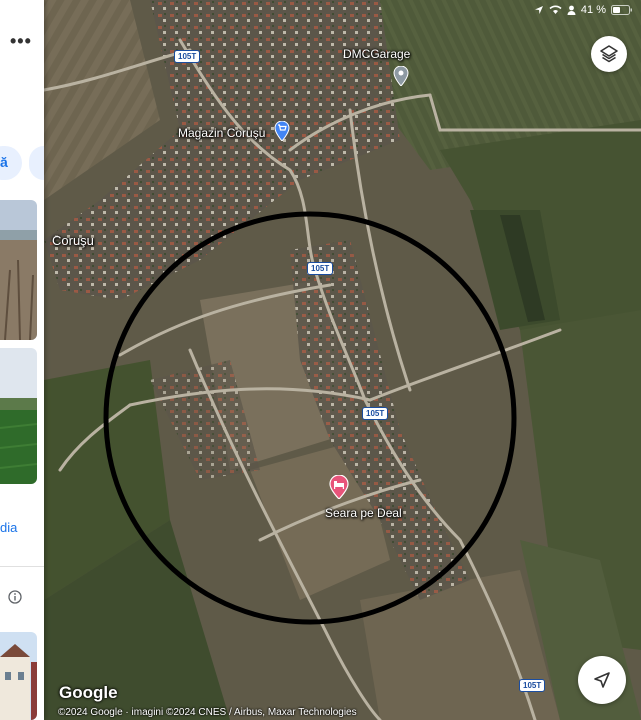 This screenshot has width=641, height=720. What do you see at coordinates (36, 163) in the screenshot?
I see `action-chip-secondary` at bounding box center [36, 163].